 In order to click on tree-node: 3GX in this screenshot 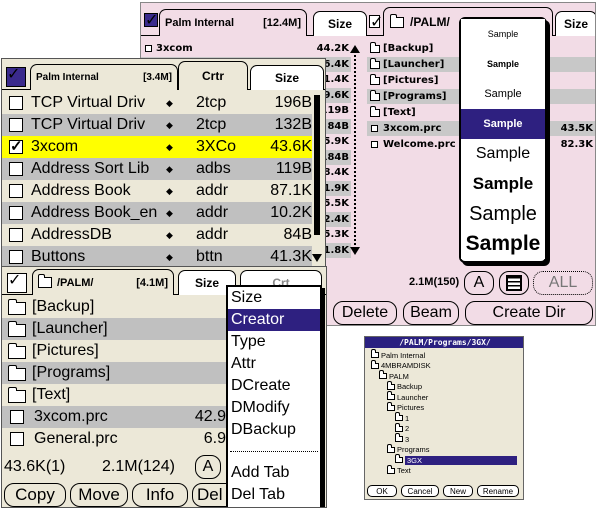, I will do `click(456, 459)`.